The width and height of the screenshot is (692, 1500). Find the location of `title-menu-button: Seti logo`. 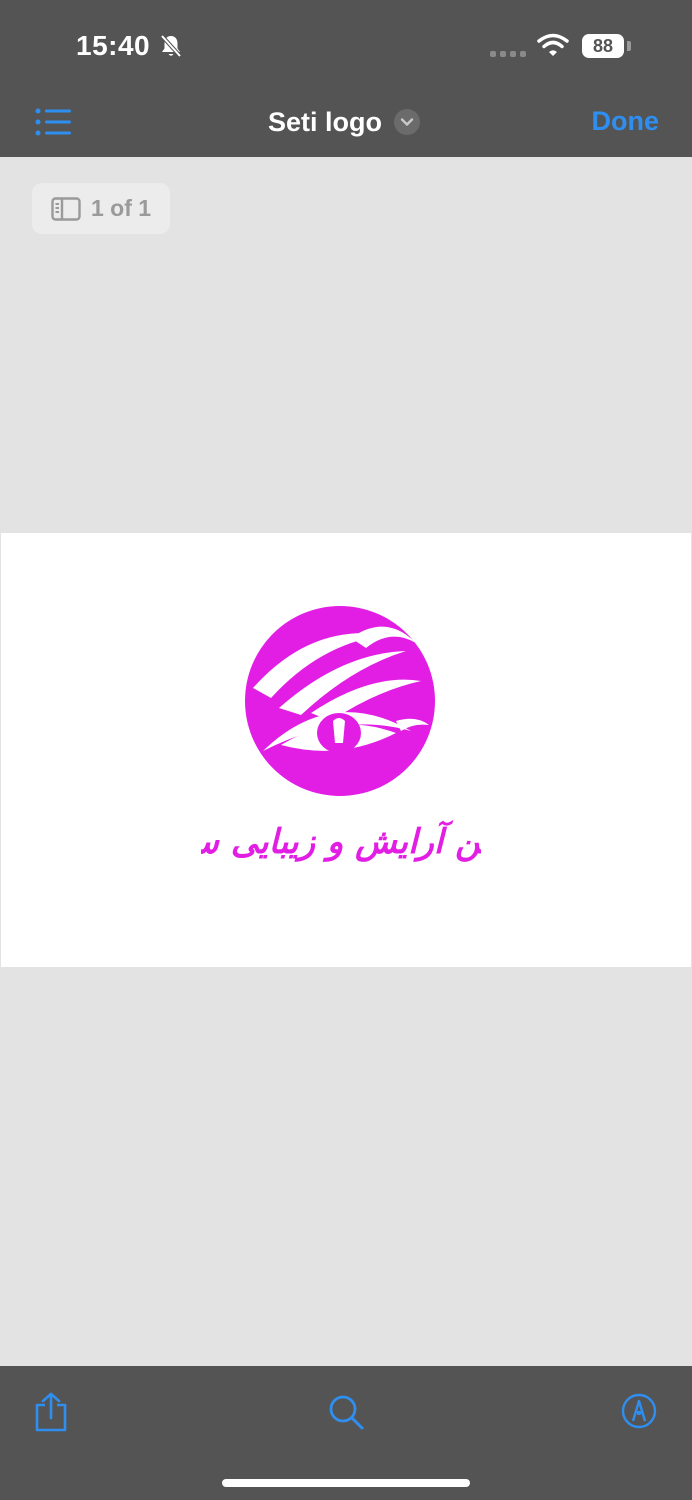

title-menu-button: Seti logo is located at coordinates (344, 122).